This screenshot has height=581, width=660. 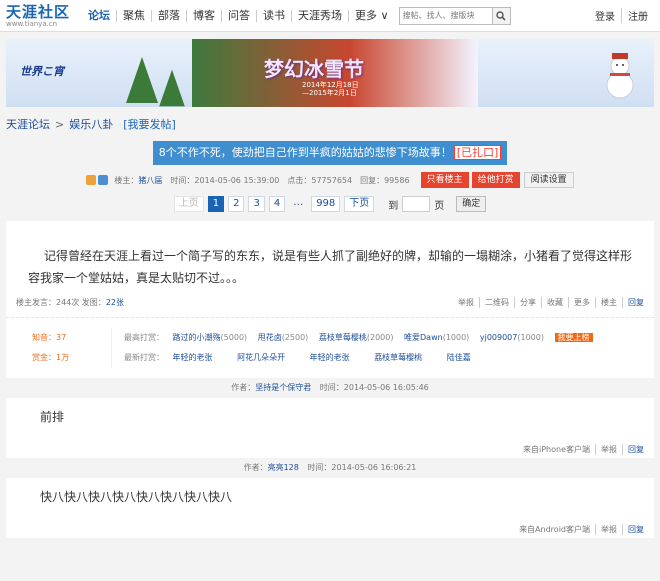 What do you see at coordinates (342, 337) in the screenshot?
I see `reward-user-name: 荔枝草莓樱桃` at bounding box center [342, 337].